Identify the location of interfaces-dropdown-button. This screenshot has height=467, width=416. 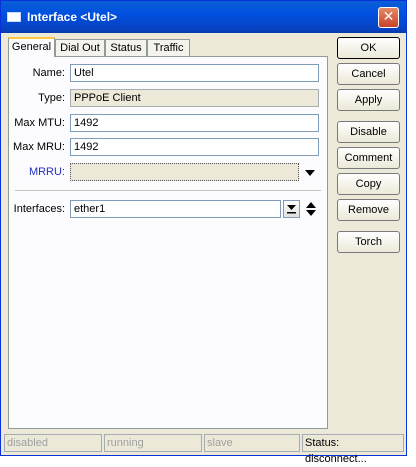
(291, 209).